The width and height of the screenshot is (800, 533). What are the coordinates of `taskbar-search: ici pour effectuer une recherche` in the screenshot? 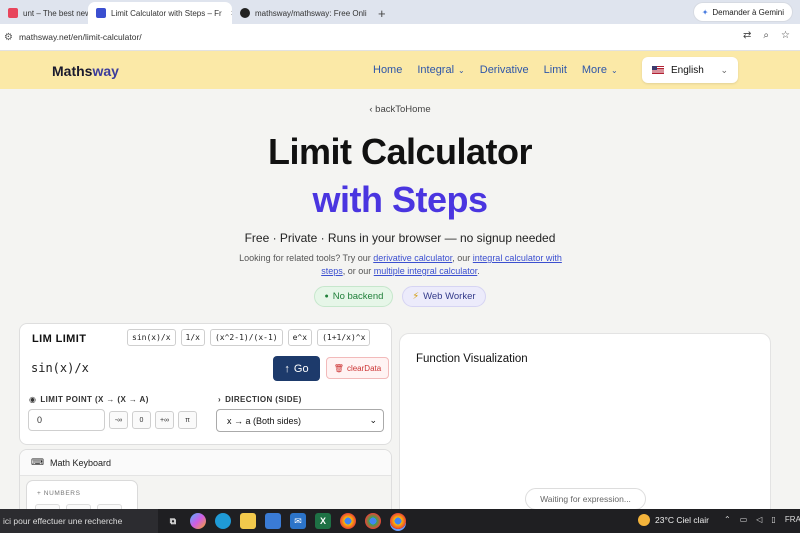 It's located at (79, 521).